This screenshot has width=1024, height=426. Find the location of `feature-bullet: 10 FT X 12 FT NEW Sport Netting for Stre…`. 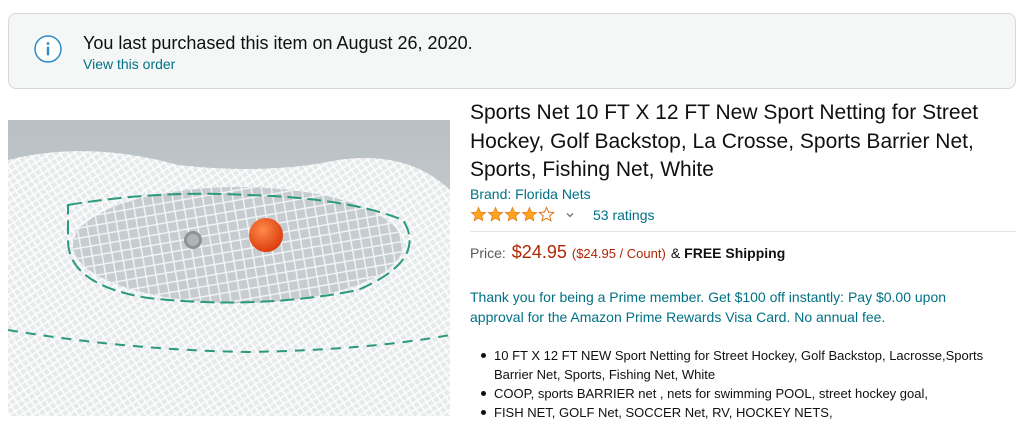

feature-bullet: 10 FT X 12 FT NEW Sport Netting for Stre… is located at coordinates (743, 365).